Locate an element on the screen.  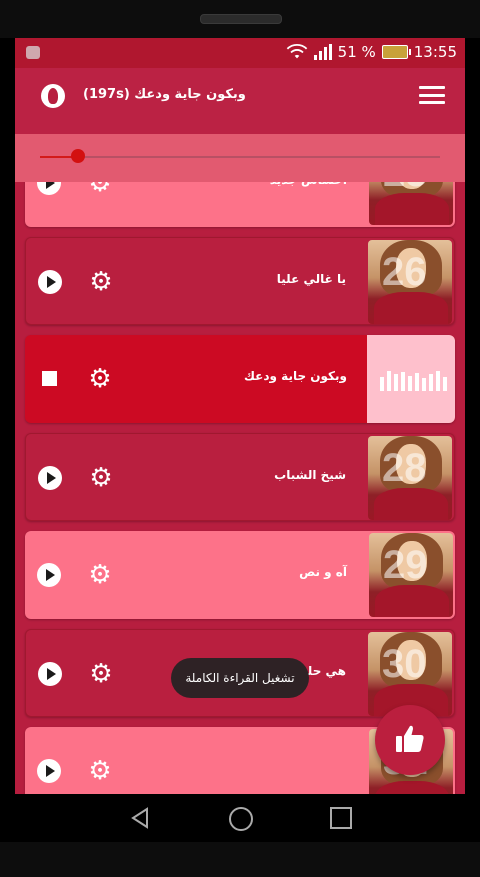
device-top-bezel is located at coordinates (240, 19).